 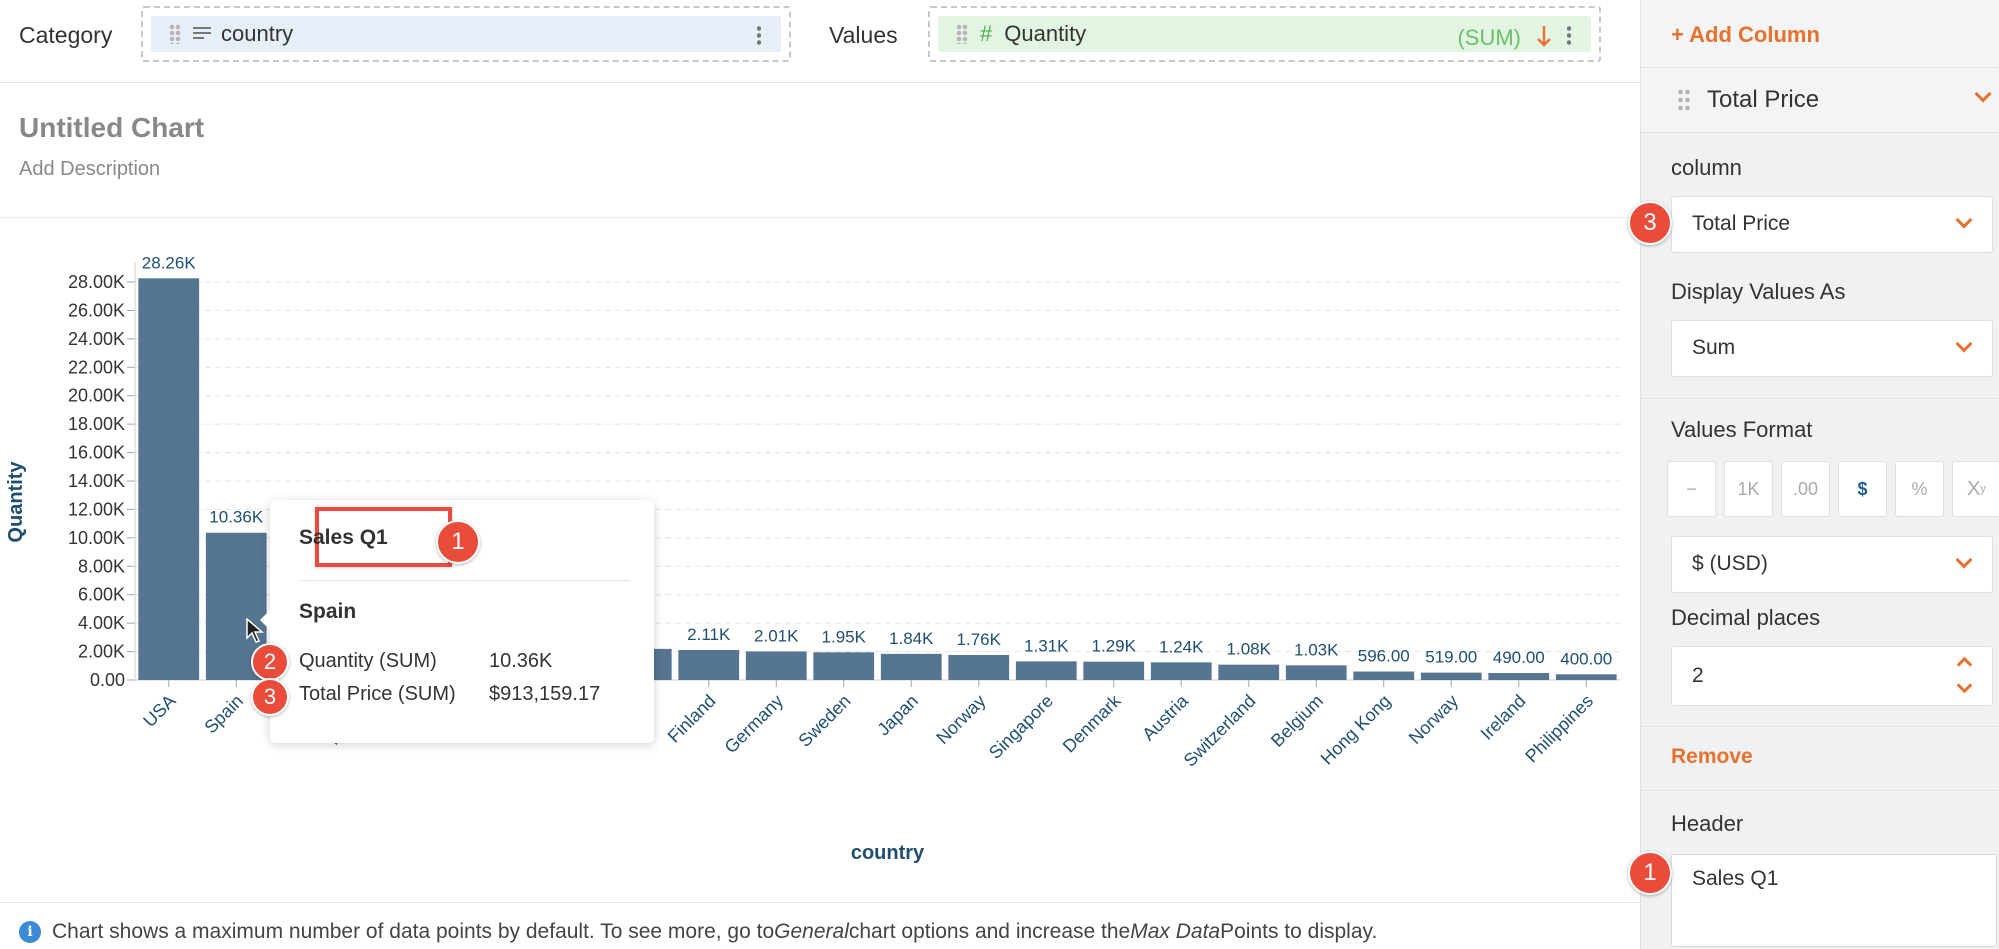 I want to click on data-label: 596.00, so click(x=1384, y=656).